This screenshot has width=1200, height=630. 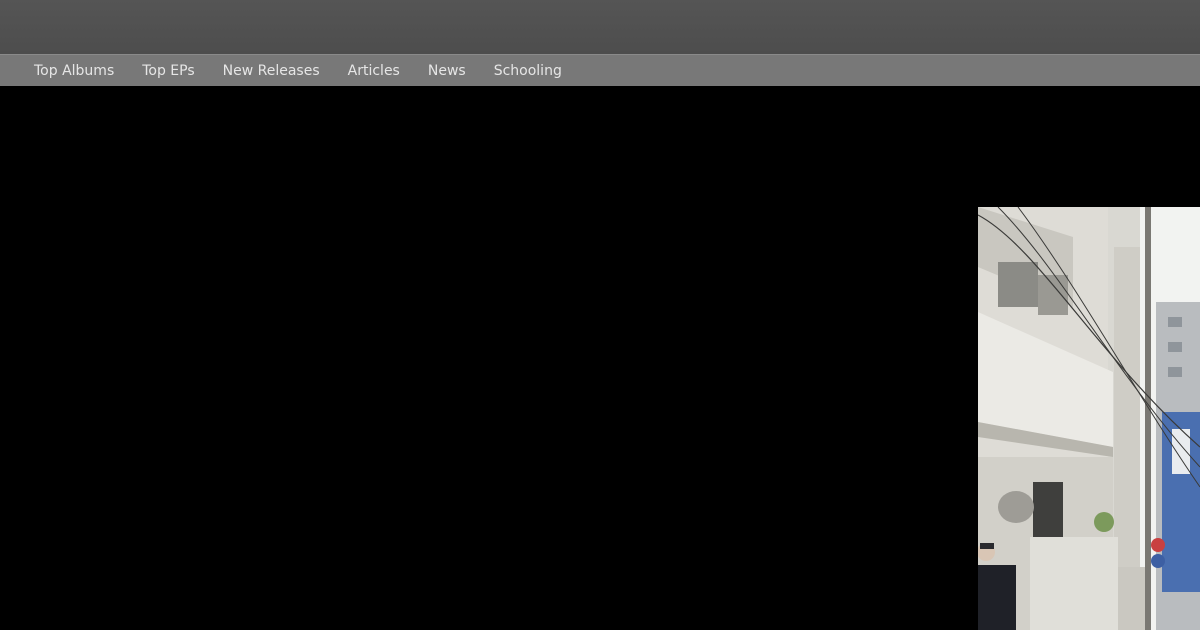 I want to click on site-header, so click(x=600, y=27).